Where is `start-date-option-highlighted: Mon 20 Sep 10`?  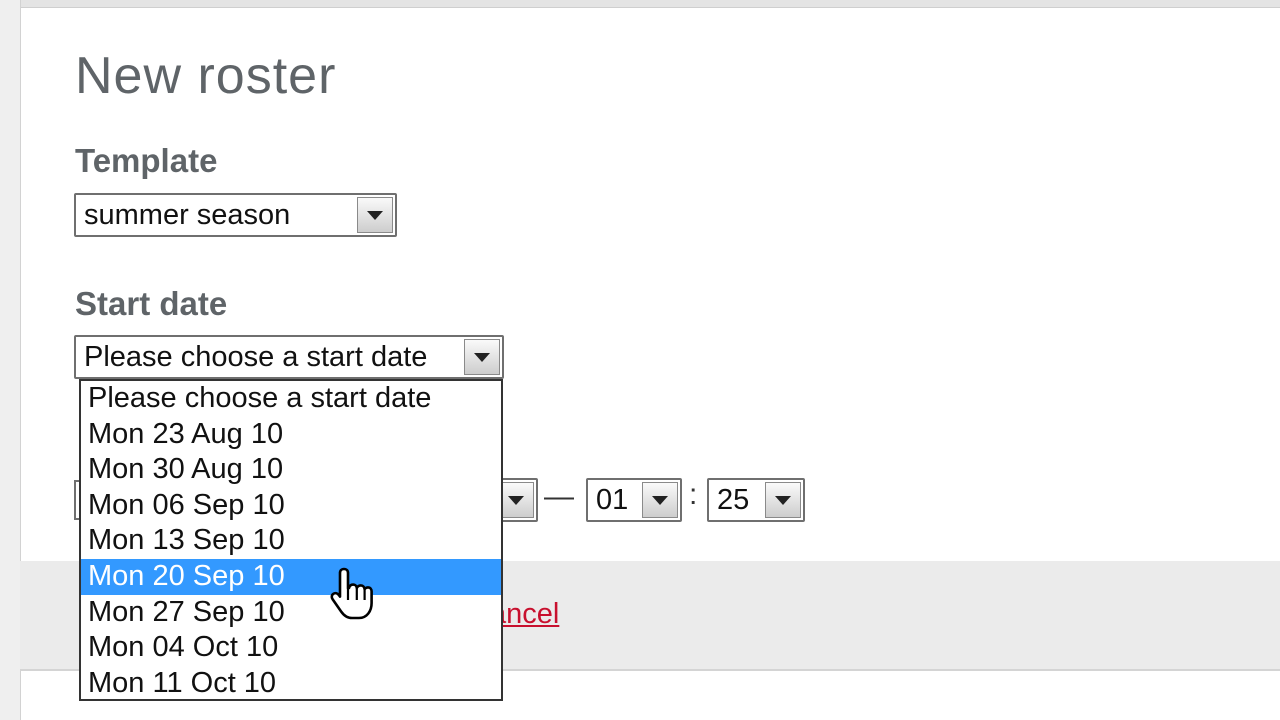 start-date-option-highlighted: Mon 20 Sep 10 is located at coordinates (291, 576).